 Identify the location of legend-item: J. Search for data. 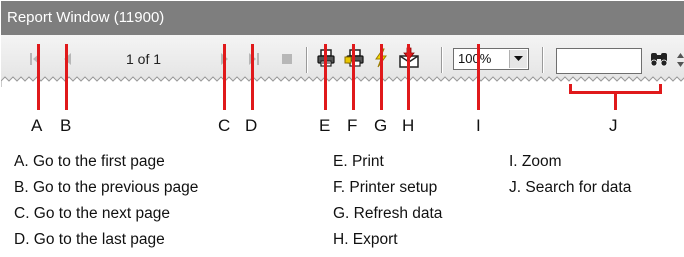
(570, 187).